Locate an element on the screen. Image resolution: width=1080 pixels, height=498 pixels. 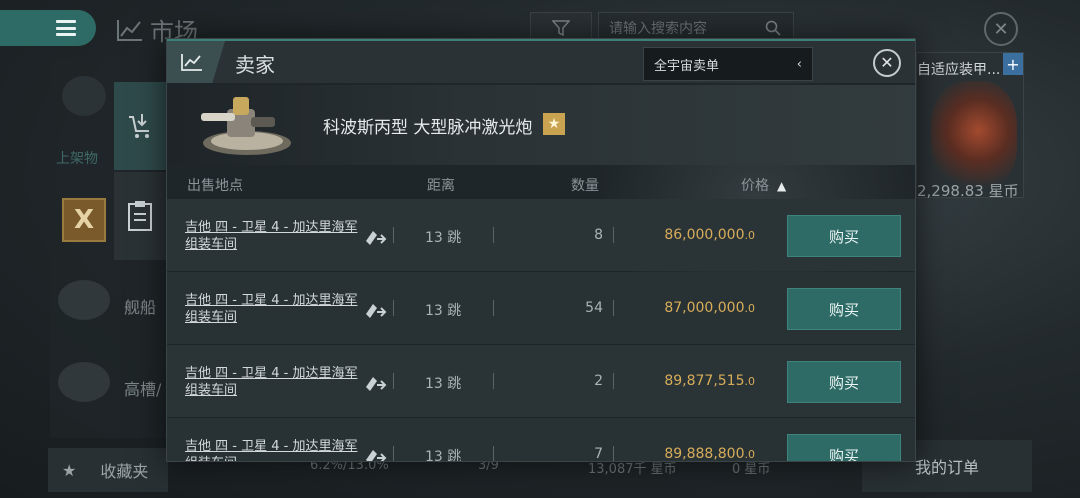
item-card-price: 2,298.83 星币 is located at coordinates (968, 191).